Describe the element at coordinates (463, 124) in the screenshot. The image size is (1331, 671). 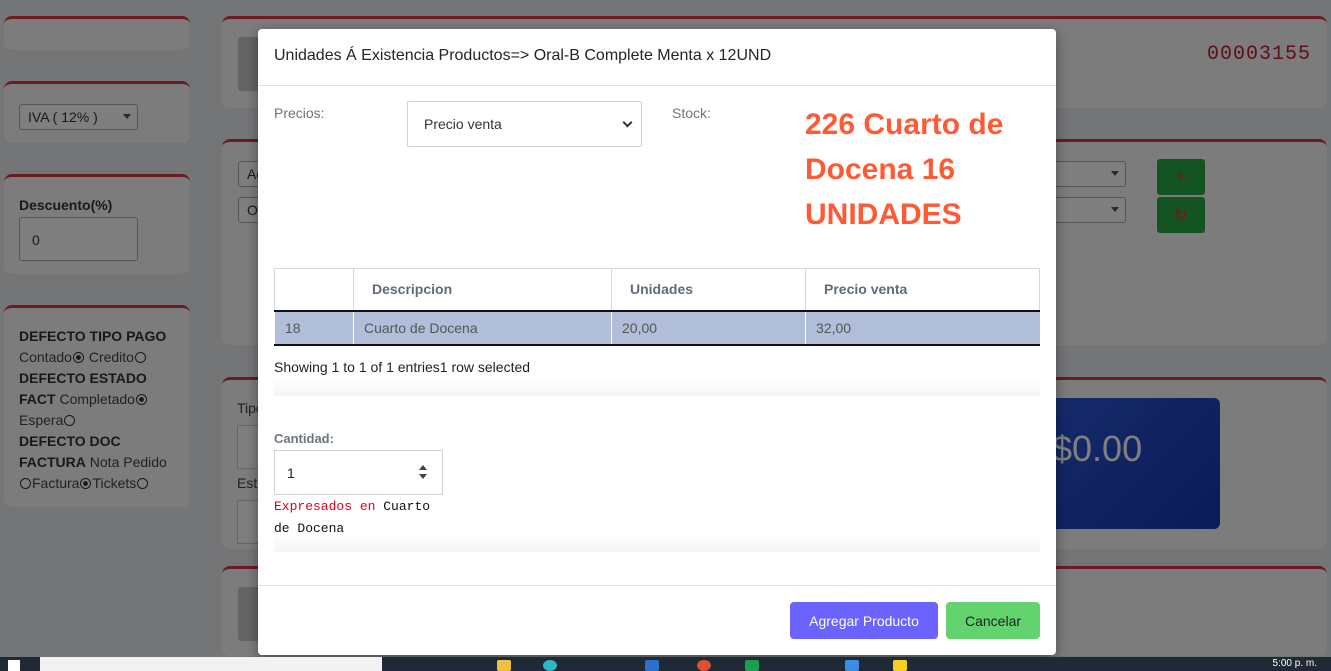
I see `precios-select-value: Precio venta` at that location.